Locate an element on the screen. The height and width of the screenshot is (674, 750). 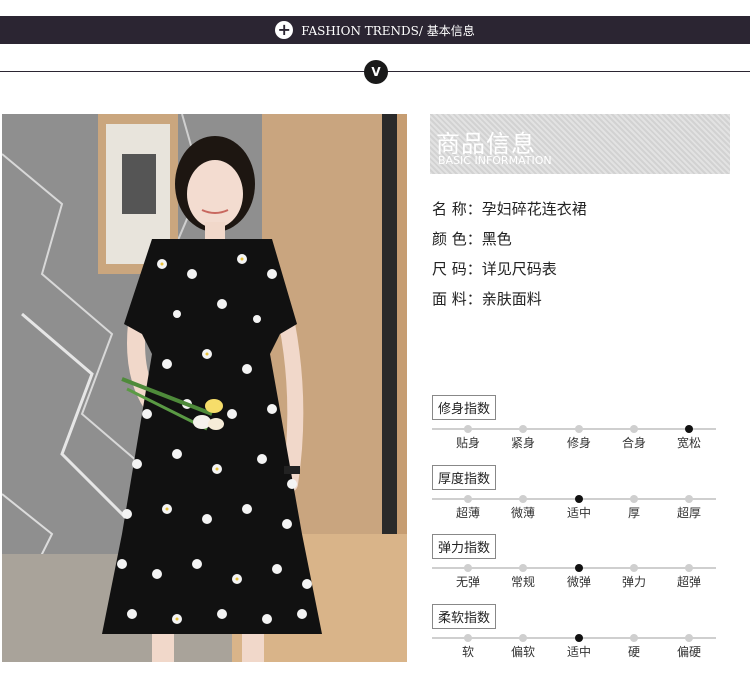
rating-options: 贴身 紧身 修身 合身 宽松 is located at coordinates (574, 442).